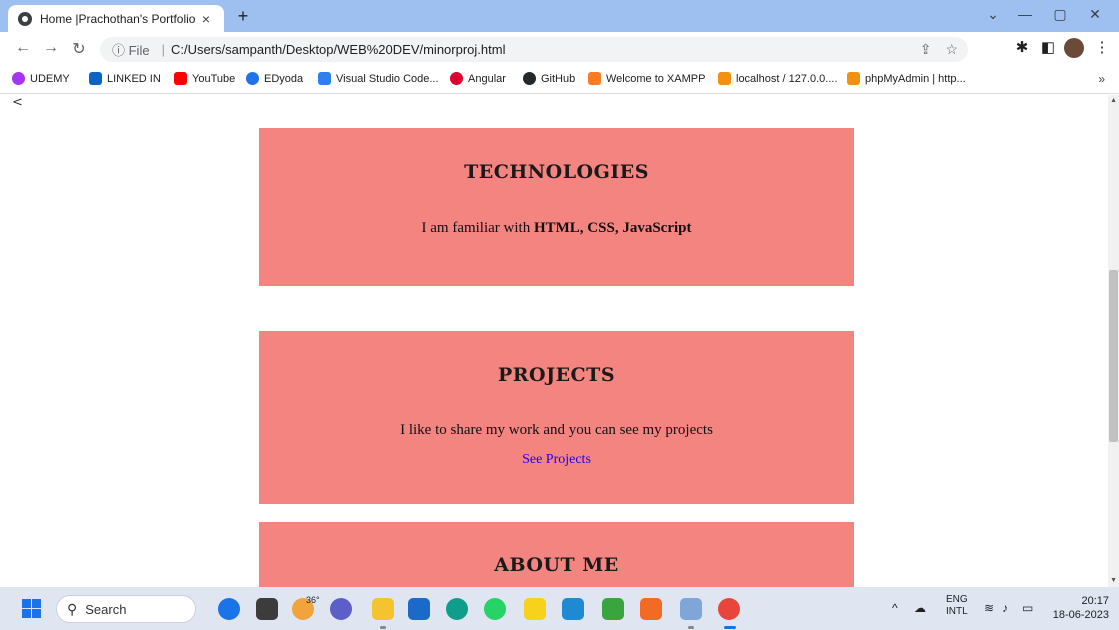 This screenshot has width=1119, height=630. Describe the element at coordinates (25, 18) in the screenshot. I see `globe-icon` at that location.